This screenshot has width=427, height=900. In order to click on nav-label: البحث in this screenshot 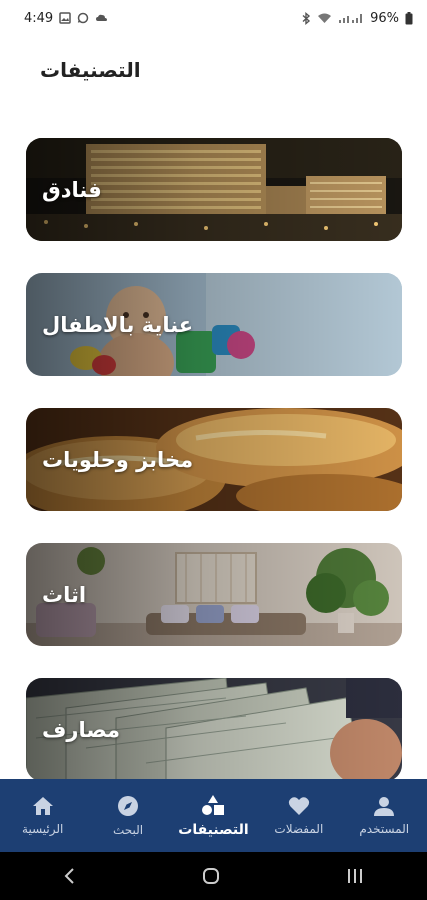, I will do `click(128, 829)`.